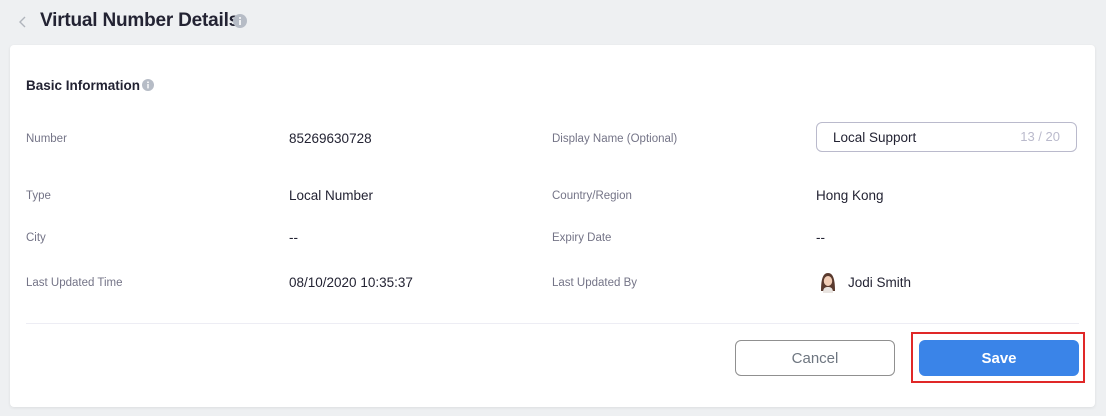 The width and height of the screenshot is (1106, 416). What do you see at coordinates (38, 196) in the screenshot?
I see `type-label: Type` at bounding box center [38, 196].